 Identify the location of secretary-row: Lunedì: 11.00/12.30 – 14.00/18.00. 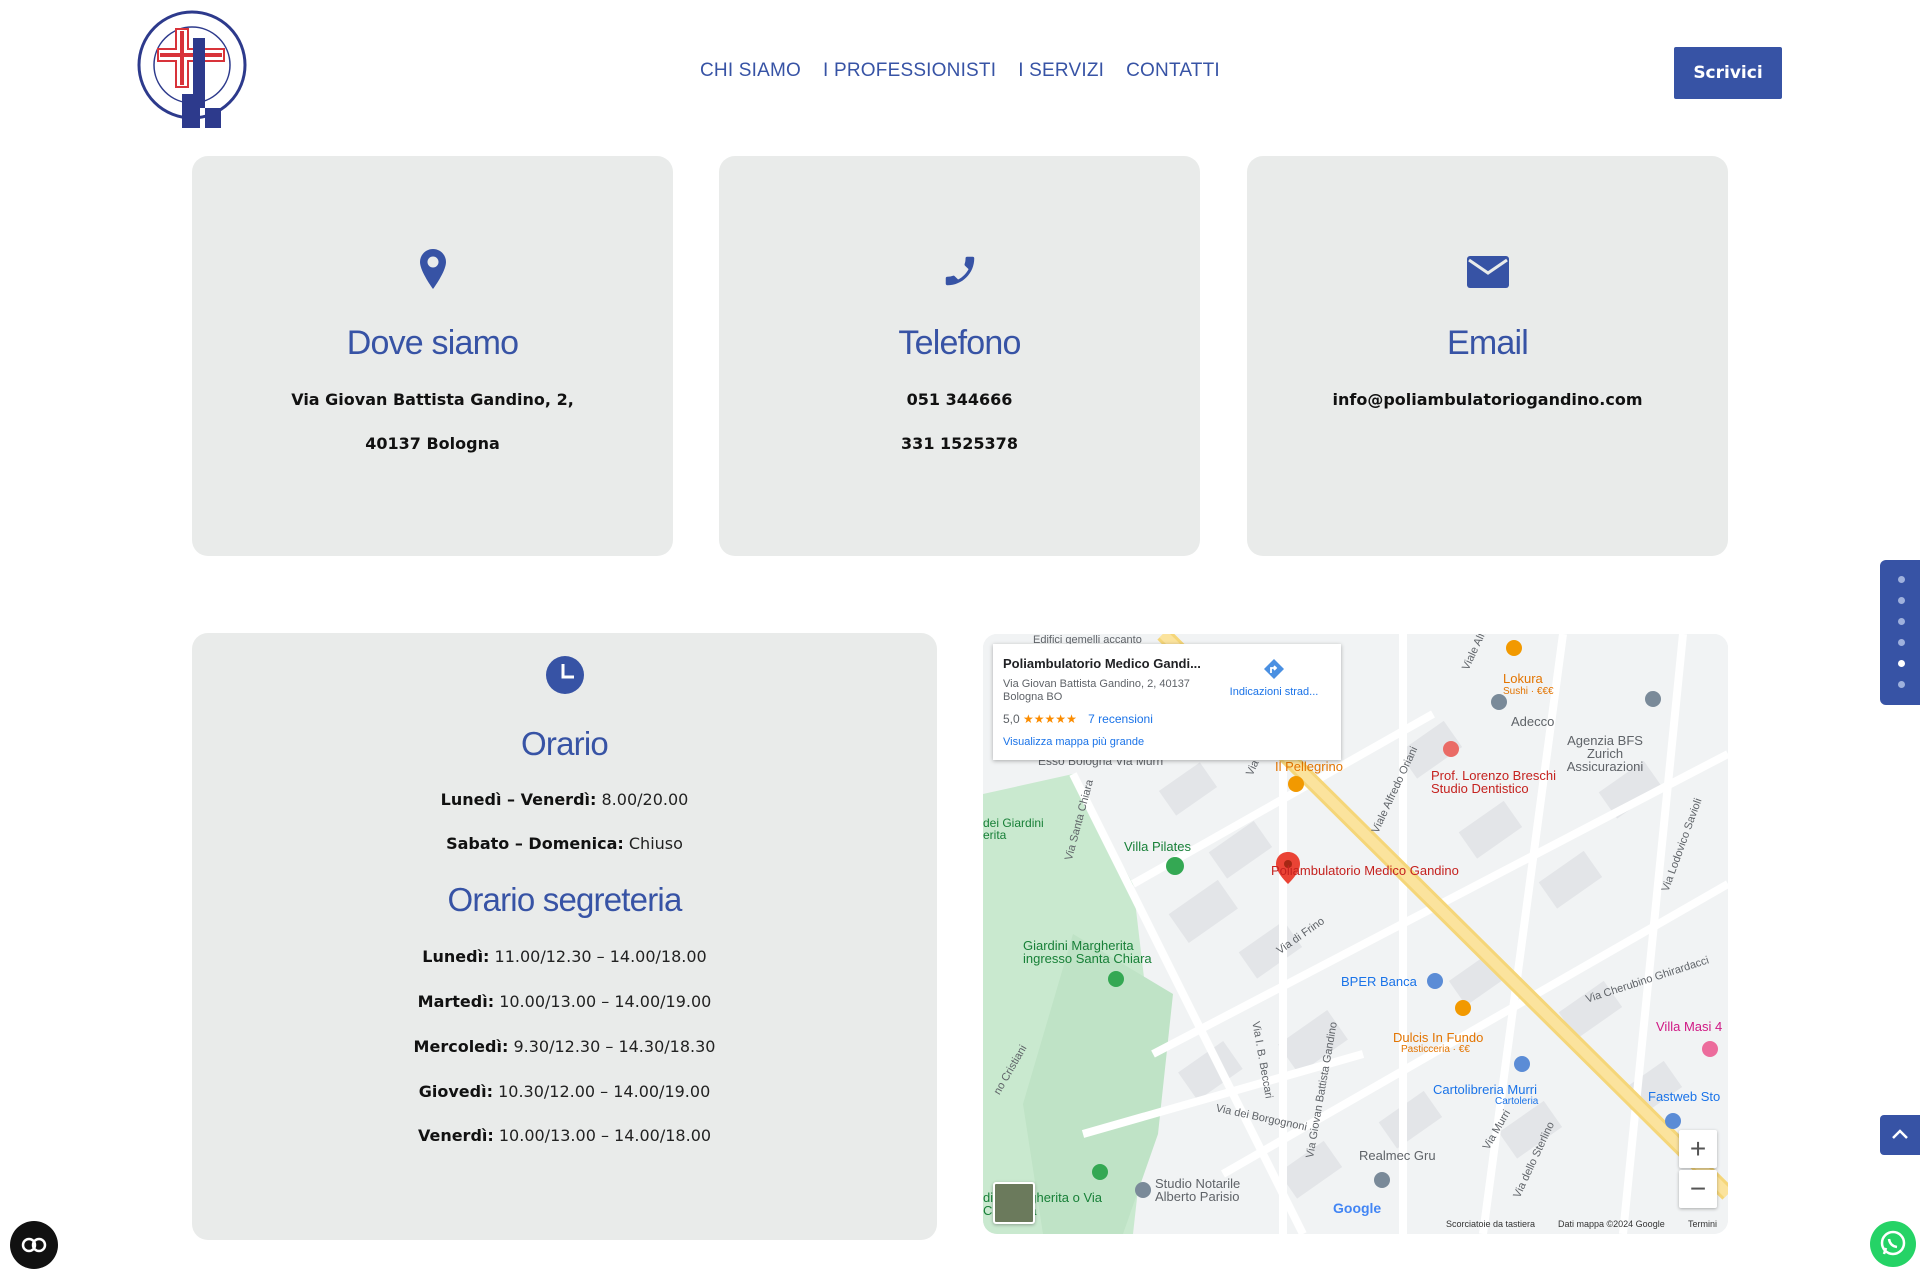
(564, 956).